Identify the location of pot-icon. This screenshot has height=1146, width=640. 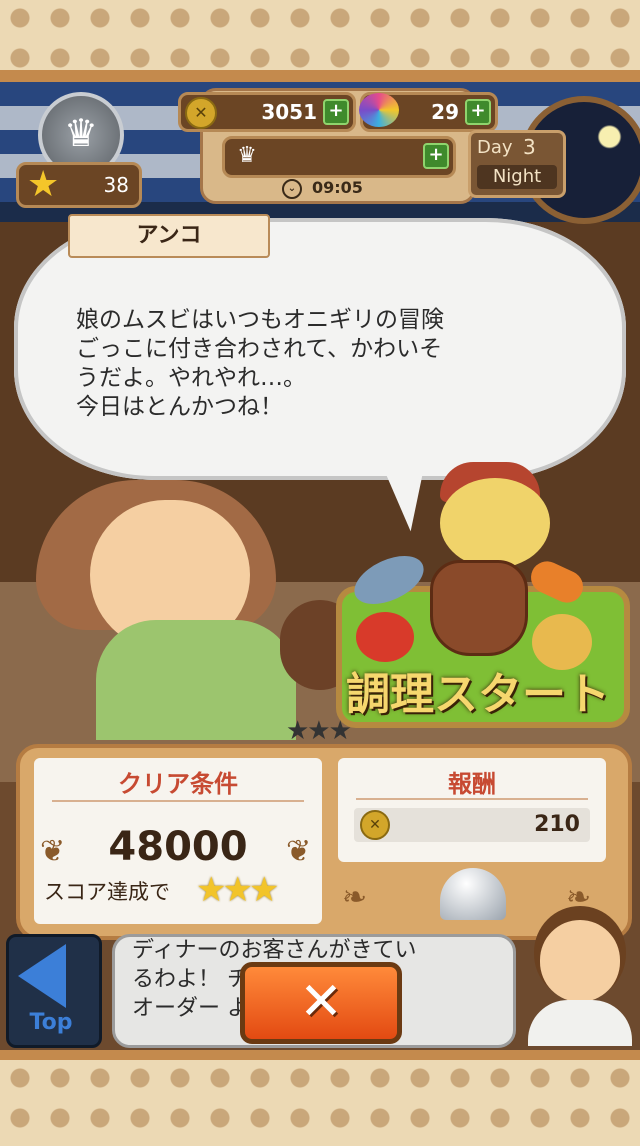
(479, 608).